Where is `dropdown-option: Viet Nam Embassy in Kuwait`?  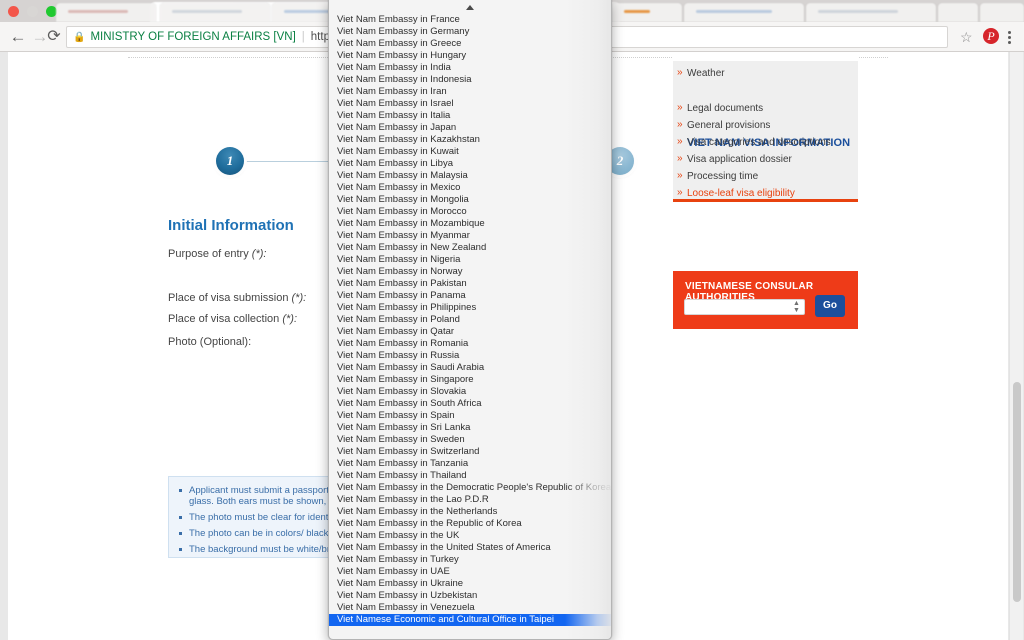
dropdown-option: Viet Nam Embassy in Kuwait is located at coordinates (470, 152).